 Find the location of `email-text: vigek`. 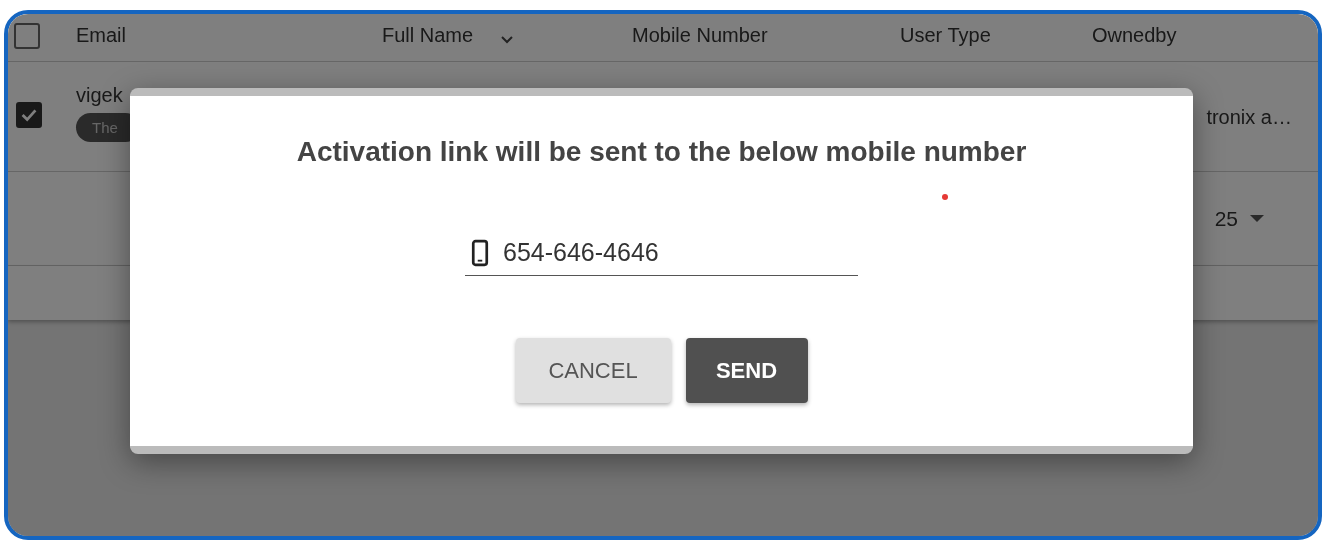

email-text: vigek is located at coordinates (100, 95).